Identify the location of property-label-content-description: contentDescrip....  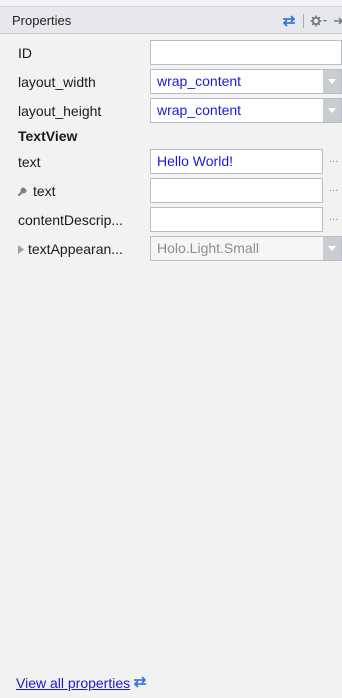
(71, 220).